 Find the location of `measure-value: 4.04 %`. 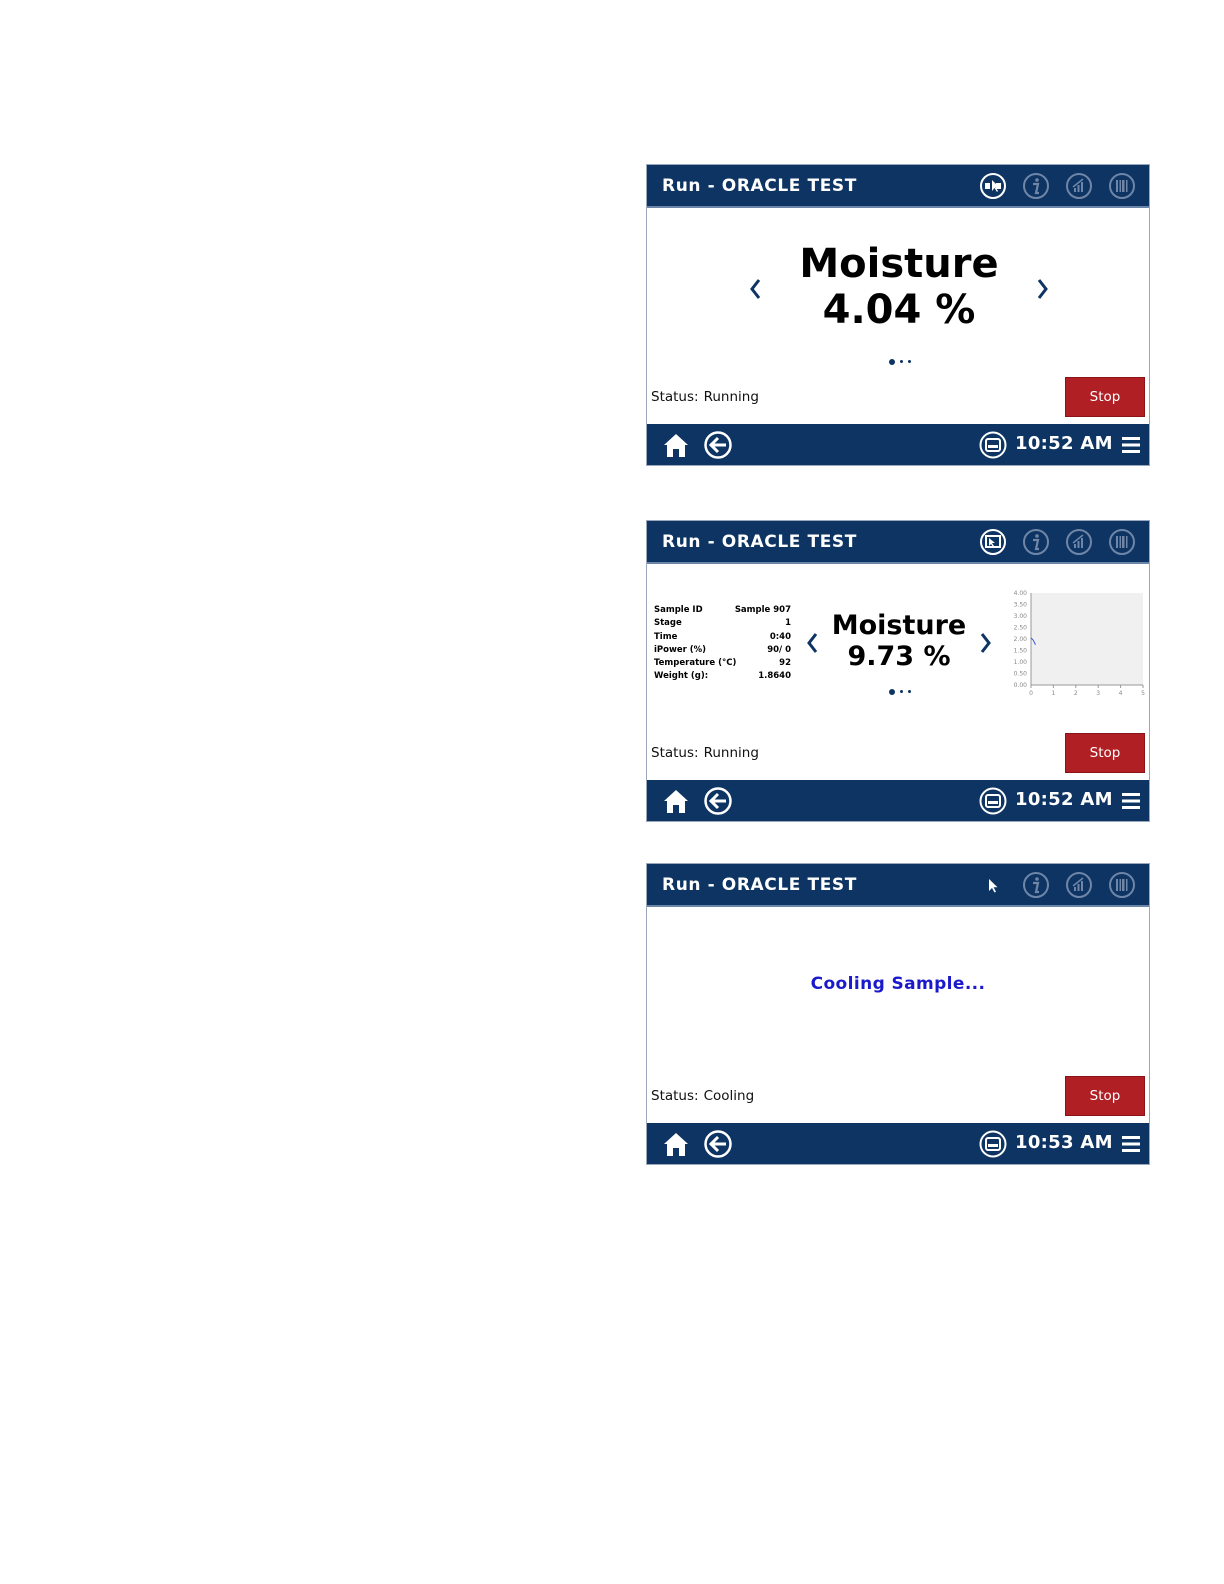

measure-value: 4.04 % is located at coordinates (899, 310).